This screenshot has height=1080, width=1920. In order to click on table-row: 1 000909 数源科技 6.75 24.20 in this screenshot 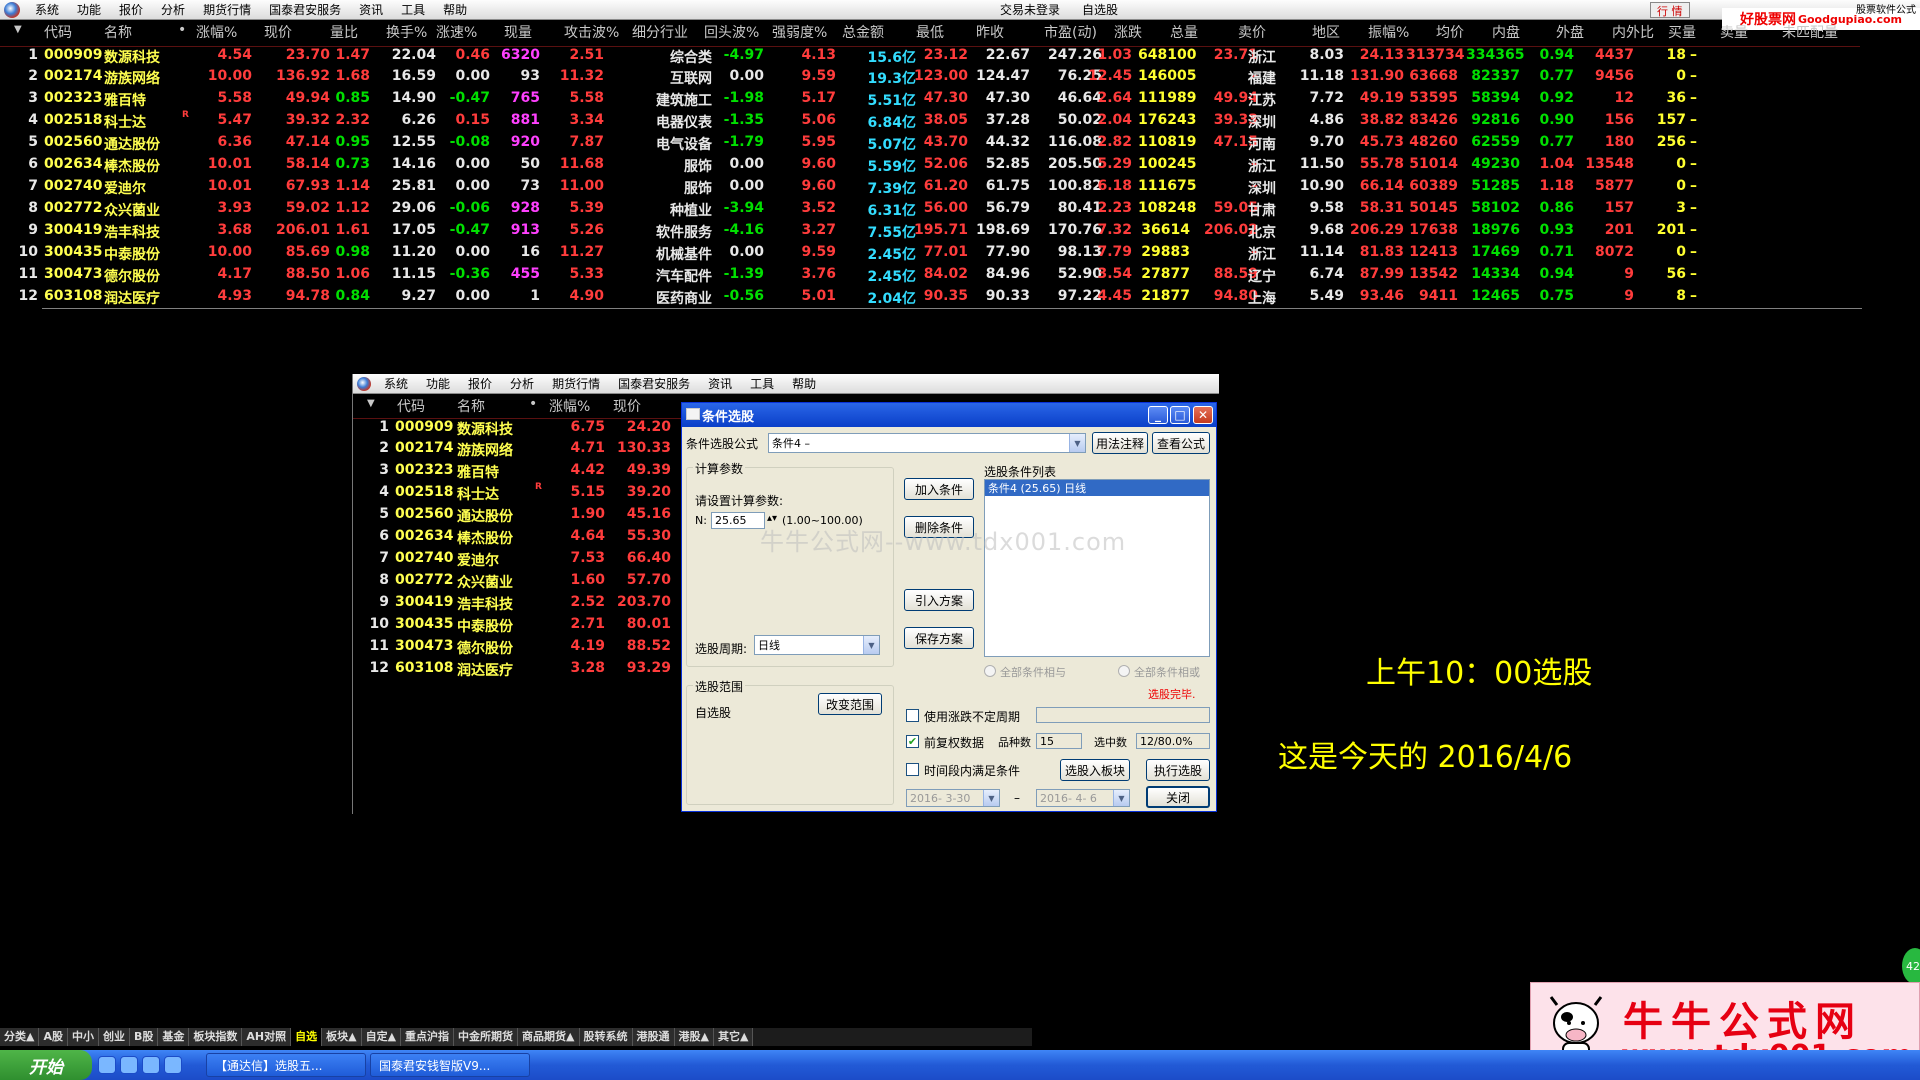, I will do `click(518, 429)`.